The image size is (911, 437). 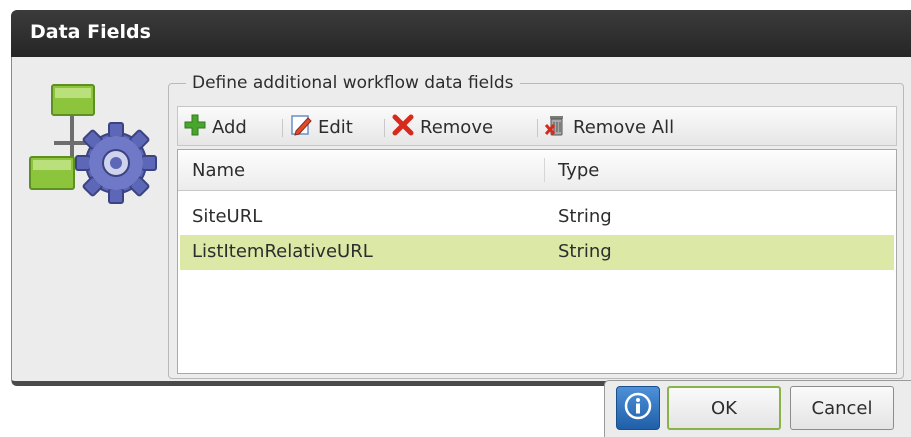 What do you see at coordinates (403, 127) in the screenshot?
I see `red-x-icon` at bounding box center [403, 127].